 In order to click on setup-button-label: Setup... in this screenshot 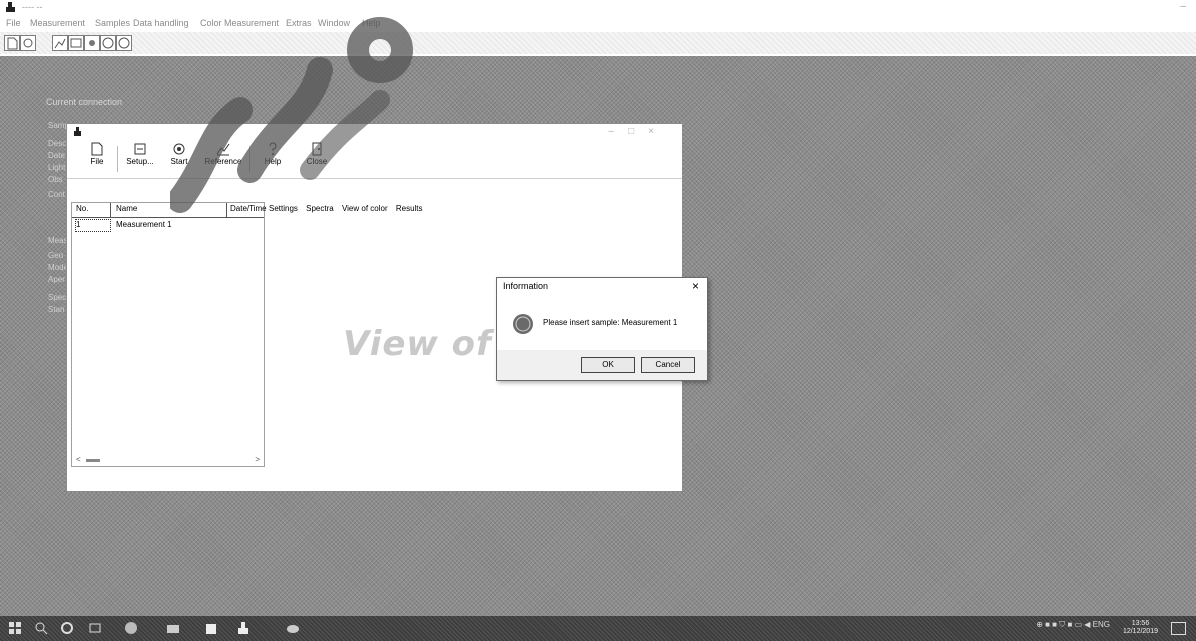, I will do `click(140, 161)`.